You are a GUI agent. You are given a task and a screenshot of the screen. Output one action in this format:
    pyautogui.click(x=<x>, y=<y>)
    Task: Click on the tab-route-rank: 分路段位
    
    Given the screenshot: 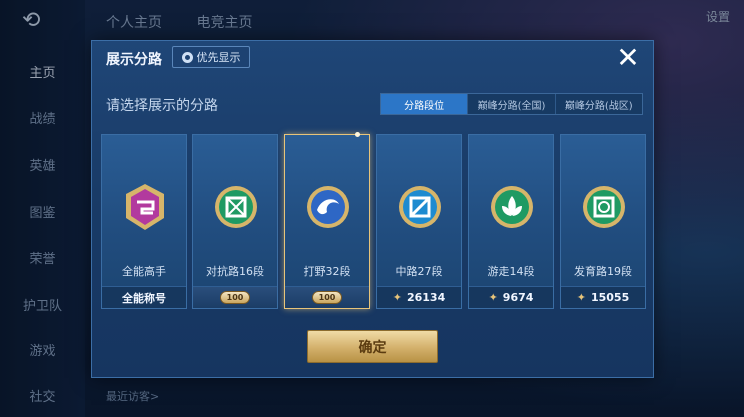 What is the action you would take?
    pyautogui.click(x=425, y=104)
    